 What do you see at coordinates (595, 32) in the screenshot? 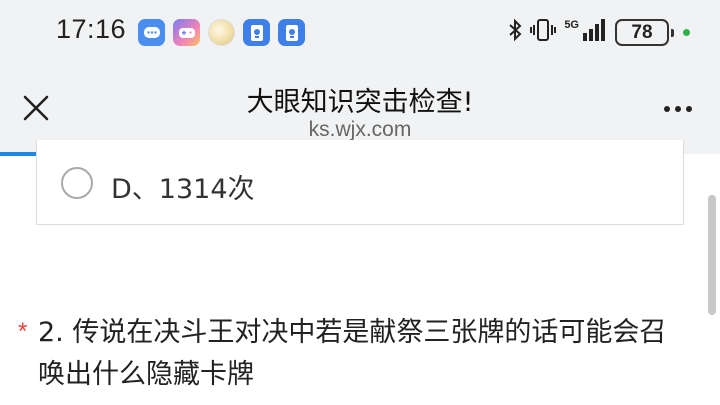
I see `signal-icon` at bounding box center [595, 32].